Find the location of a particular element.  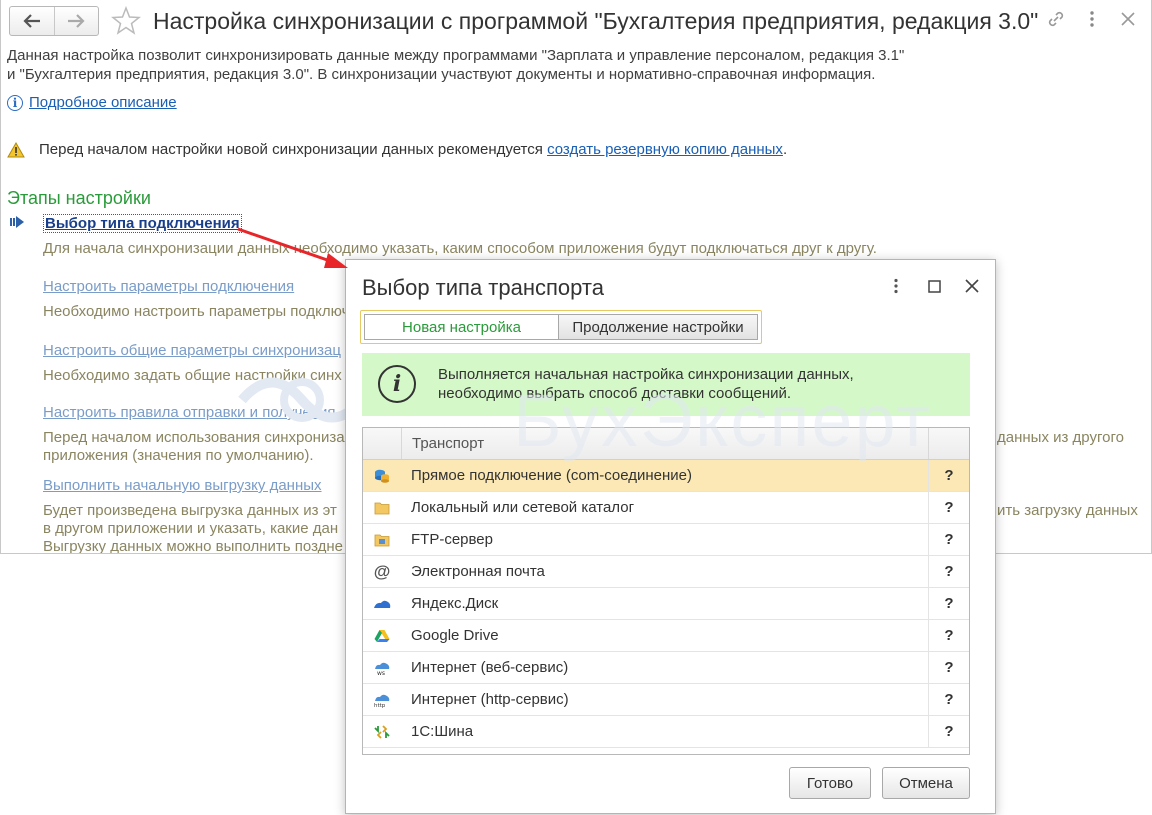

transport-name: Интернет (веб-сервис) is located at coordinates (665, 667).